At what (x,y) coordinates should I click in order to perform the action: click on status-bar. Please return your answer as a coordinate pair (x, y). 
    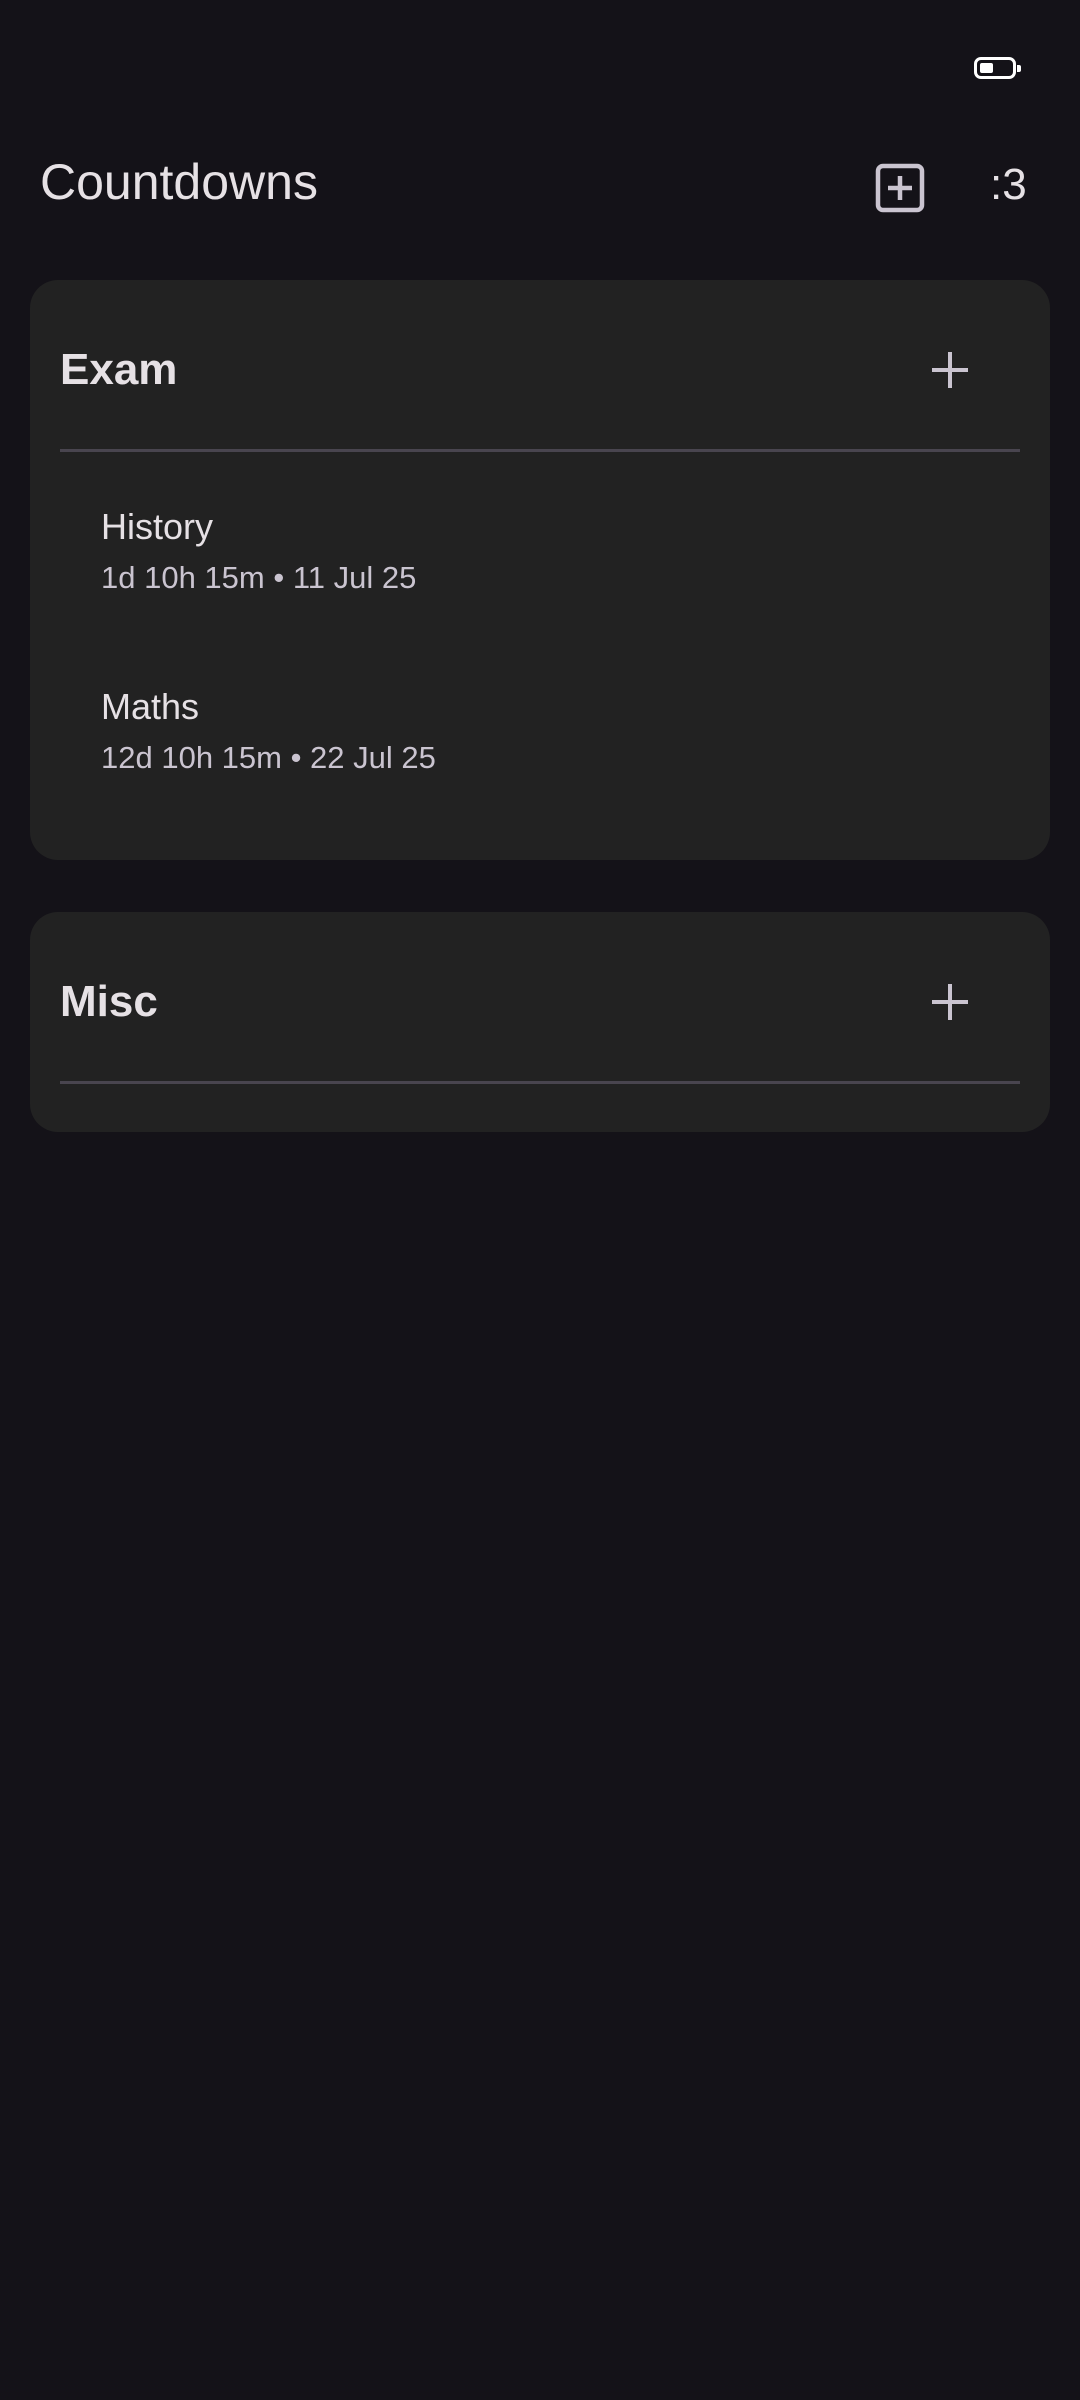
    Looking at the image, I should click on (540, 60).